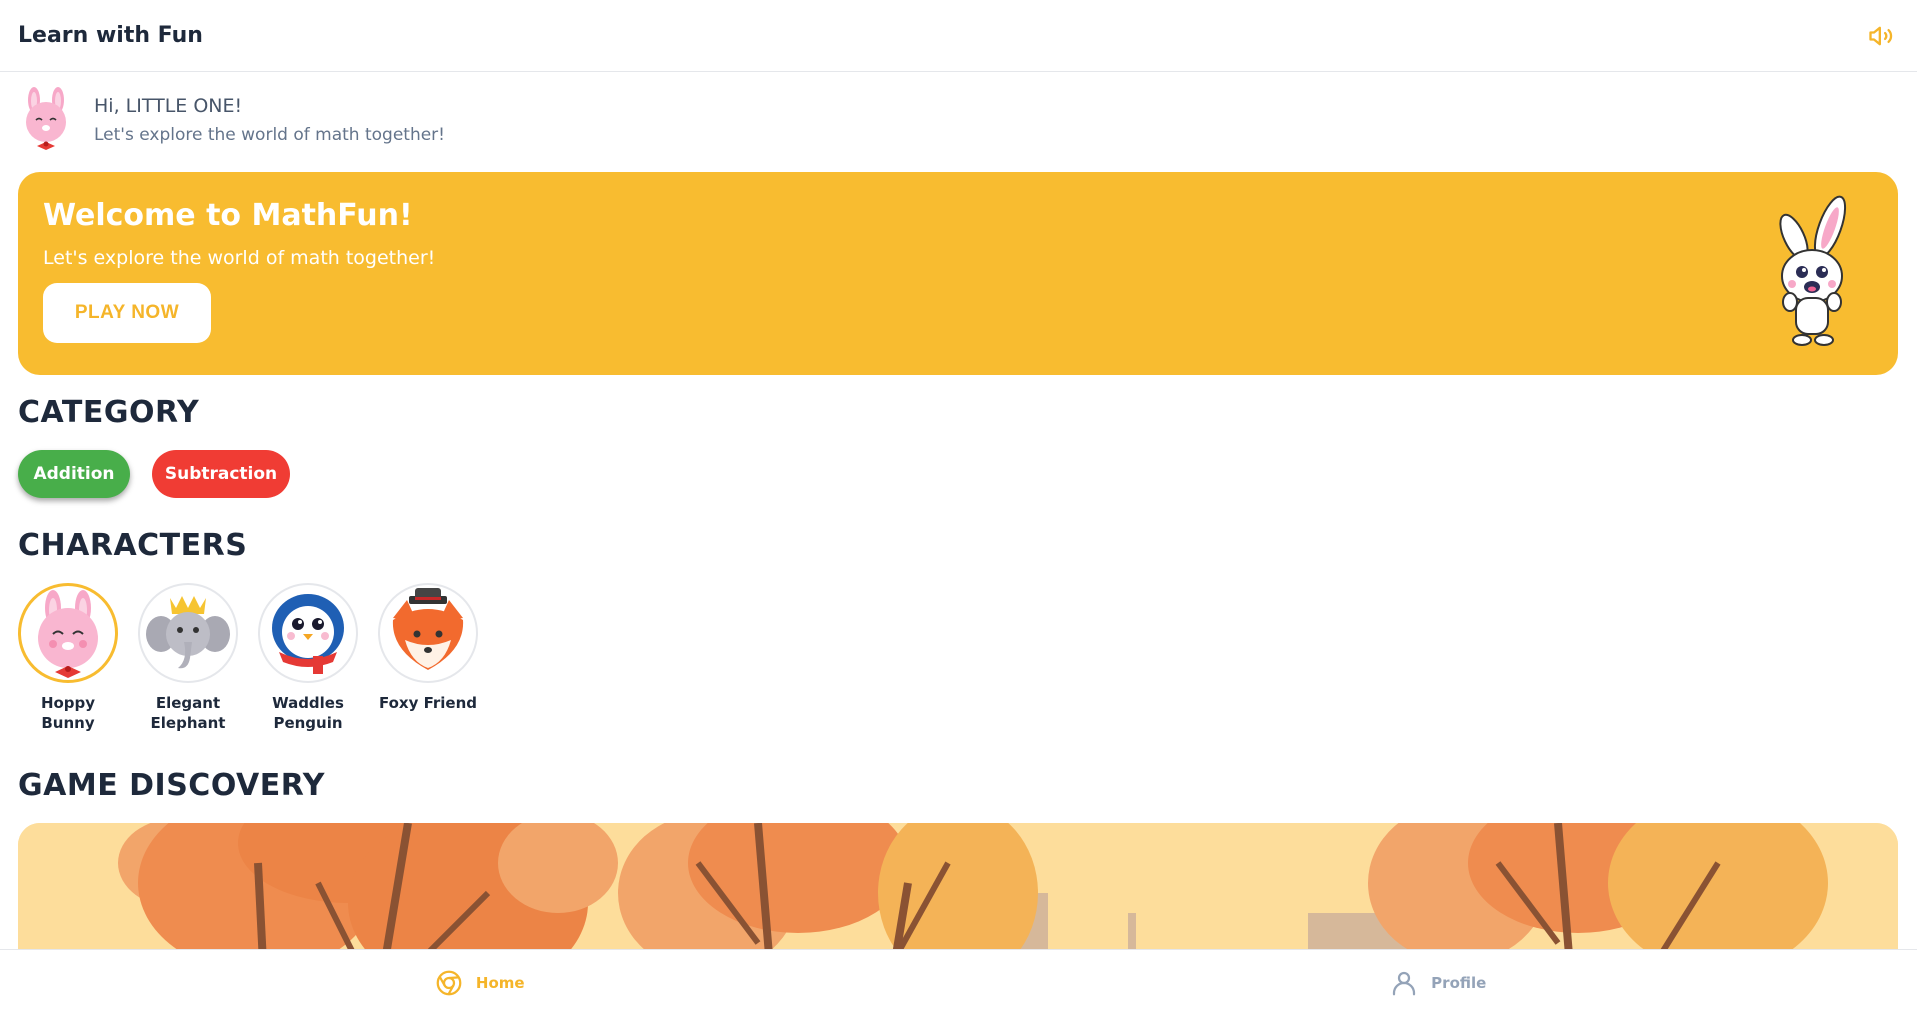  What do you see at coordinates (1404, 983) in the screenshot?
I see `user-icon` at bounding box center [1404, 983].